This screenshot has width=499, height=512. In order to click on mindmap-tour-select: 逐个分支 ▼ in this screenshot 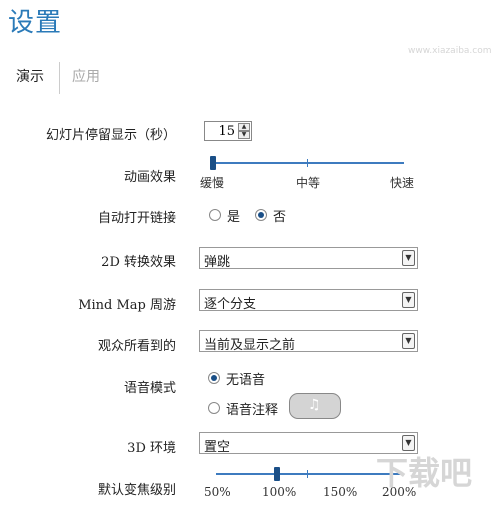, I will do `click(308, 300)`.